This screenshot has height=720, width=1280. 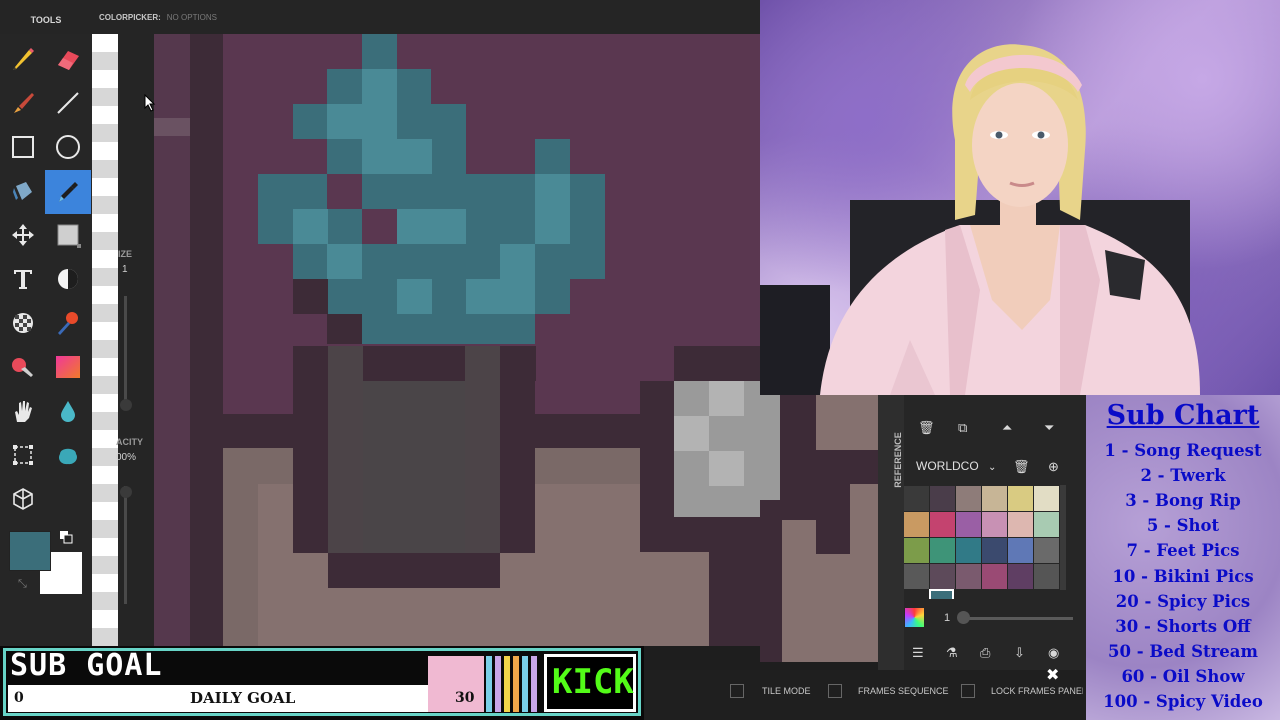 I want to click on hand-icon, so click(x=23, y=411).